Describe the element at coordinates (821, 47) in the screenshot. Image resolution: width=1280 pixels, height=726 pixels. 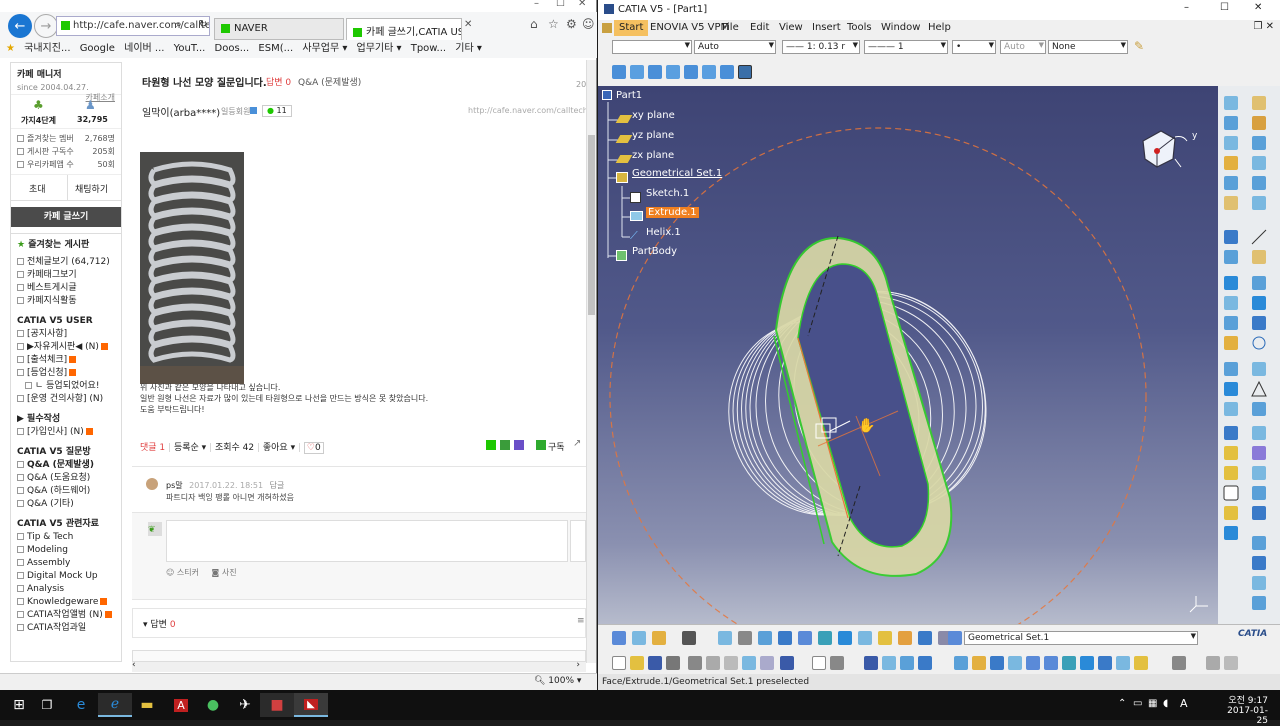
I see `linetype-combo: —— 1: 0.13 r ▼` at that location.